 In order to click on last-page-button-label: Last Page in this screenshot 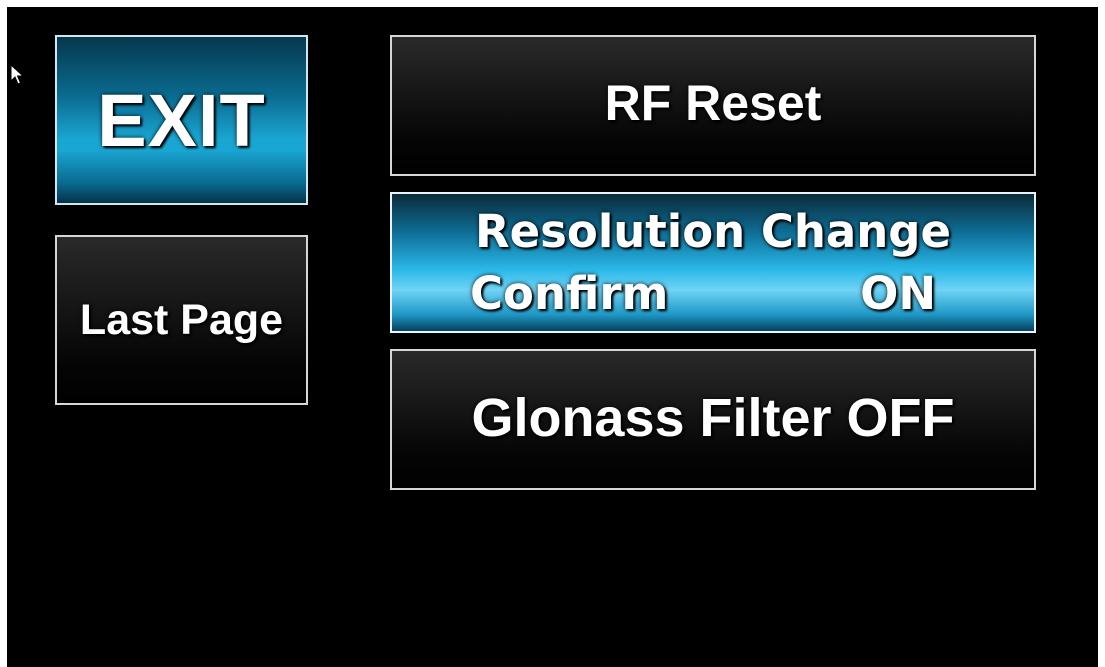, I will do `click(181, 319)`.